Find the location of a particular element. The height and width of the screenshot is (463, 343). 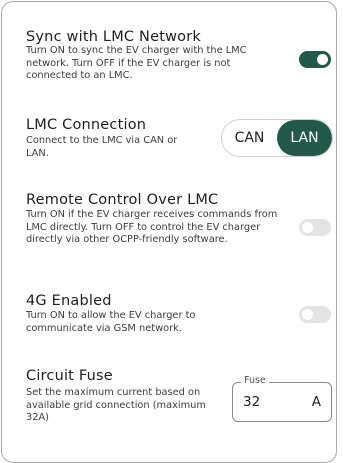

can-option-button: CAN is located at coordinates (249, 138).